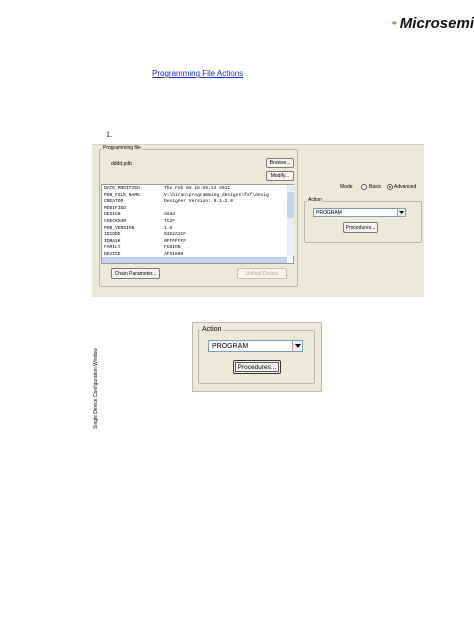 The height and width of the screenshot is (626, 474). What do you see at coordinates (364, 187) in the screenshot?
I see `basic-radio` at bounding box center [364, 187].